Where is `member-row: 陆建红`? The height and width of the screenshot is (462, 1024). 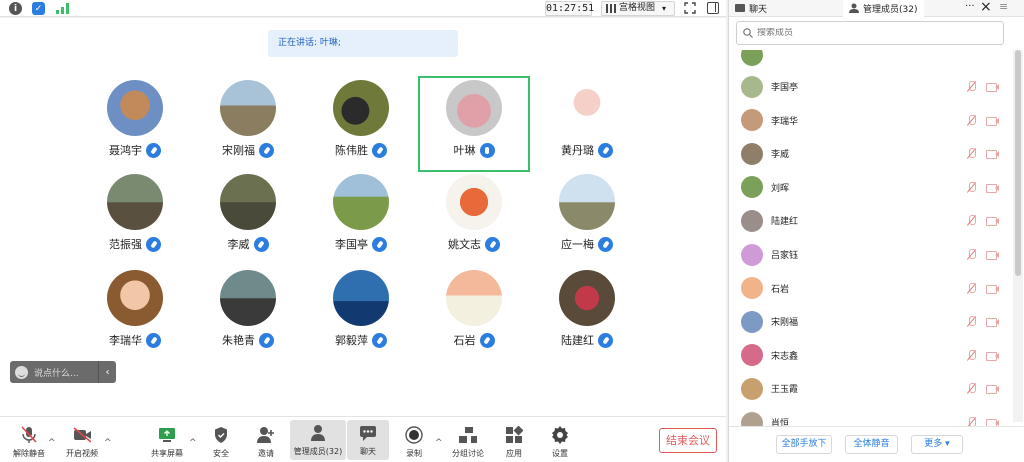 member-row: 陆建红 is located at coordinates (870, 220).